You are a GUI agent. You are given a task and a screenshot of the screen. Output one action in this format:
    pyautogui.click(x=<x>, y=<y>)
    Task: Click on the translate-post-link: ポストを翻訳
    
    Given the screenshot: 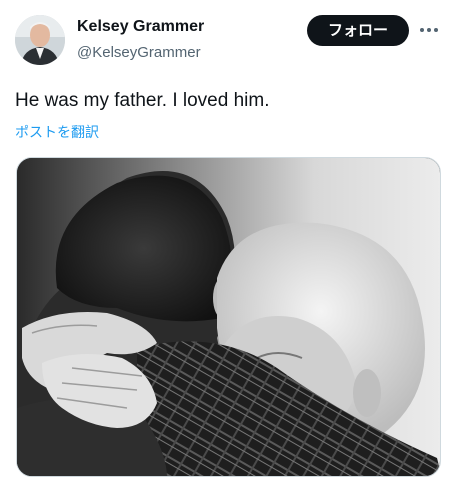 What is the action you would take?
    pyautogui.click(x=57, y=132)
    